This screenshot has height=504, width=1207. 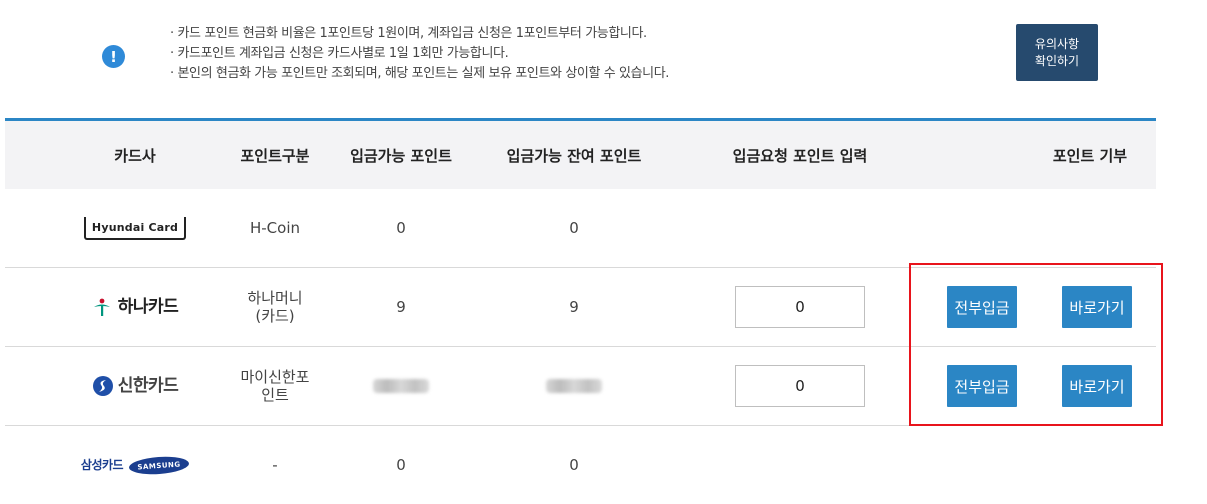 I want to click on table-row: 삼성카드 SAMSUNG - 0 0, so click(x=580, y=465).